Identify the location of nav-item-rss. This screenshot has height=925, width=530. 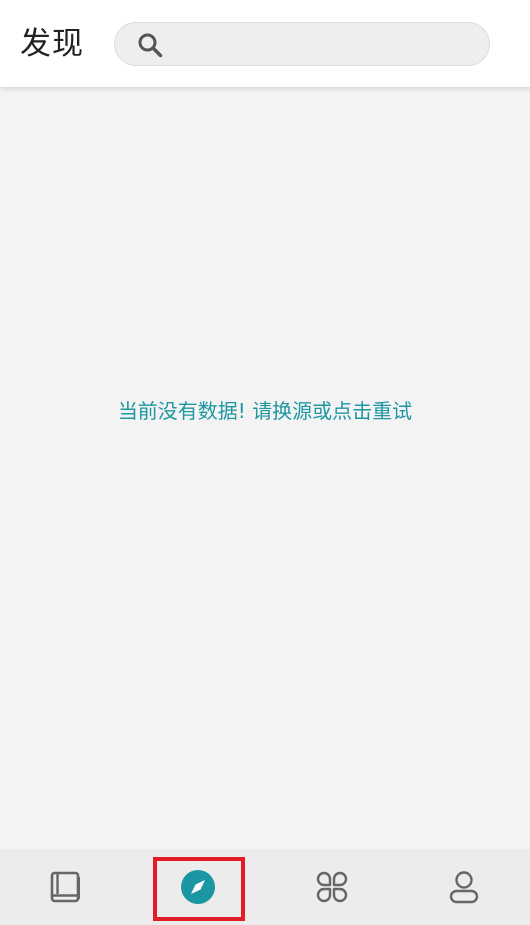
(332, 887).